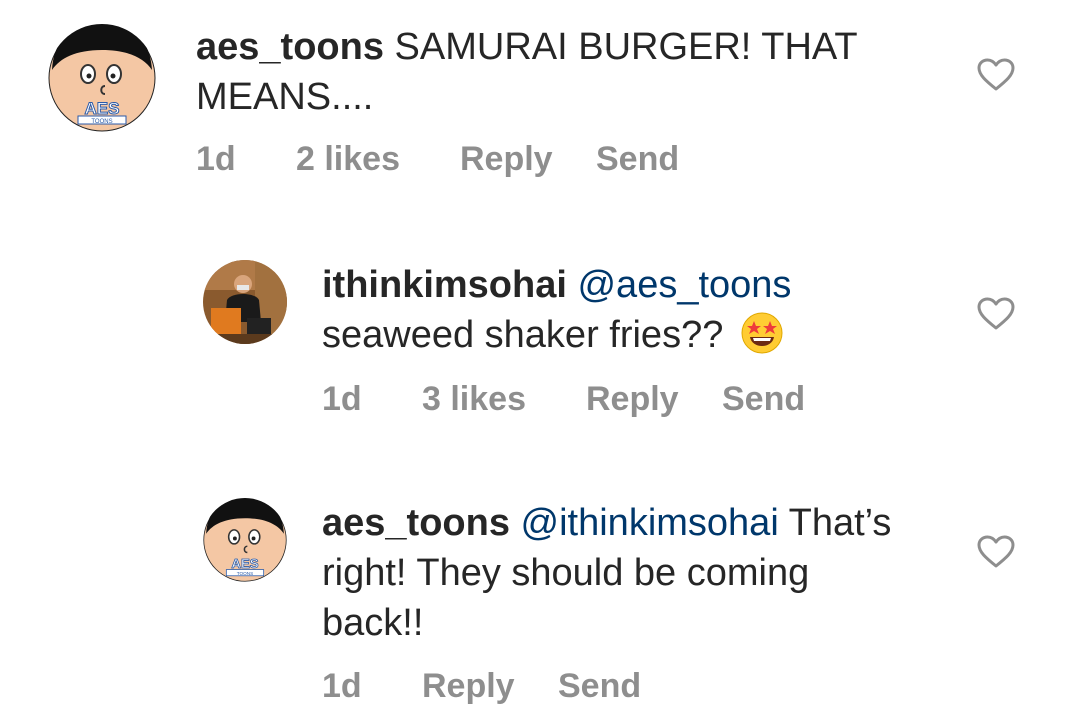  What do you see at coordinates (762, 333) in the screenshot?
I see `star-struck-emoji` at bounding box center [762, 333].